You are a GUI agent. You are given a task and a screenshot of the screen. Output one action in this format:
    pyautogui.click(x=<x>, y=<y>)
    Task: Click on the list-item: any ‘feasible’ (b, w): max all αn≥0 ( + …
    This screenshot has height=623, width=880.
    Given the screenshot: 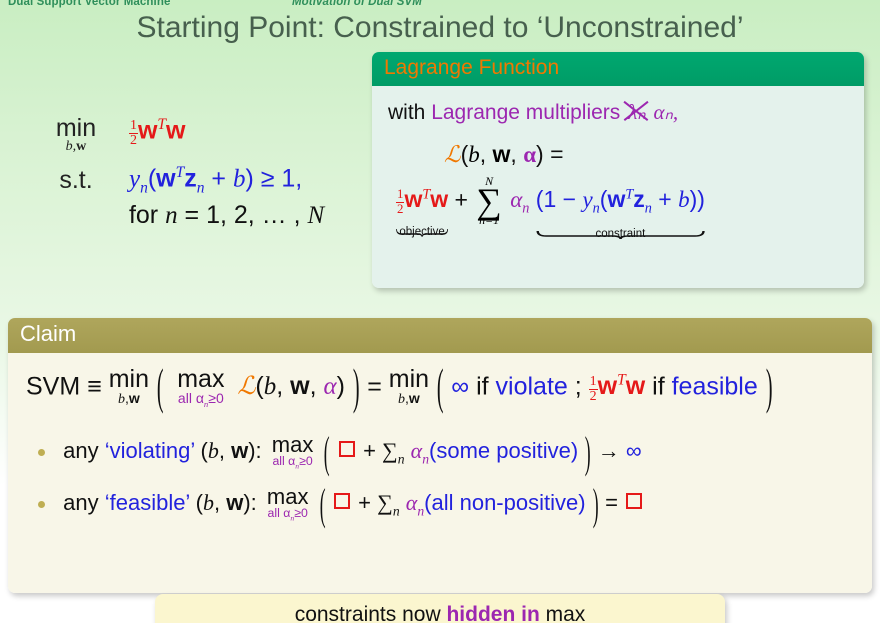 What is the action you would take?
    pyautogui.click(x=449, y=504)
    